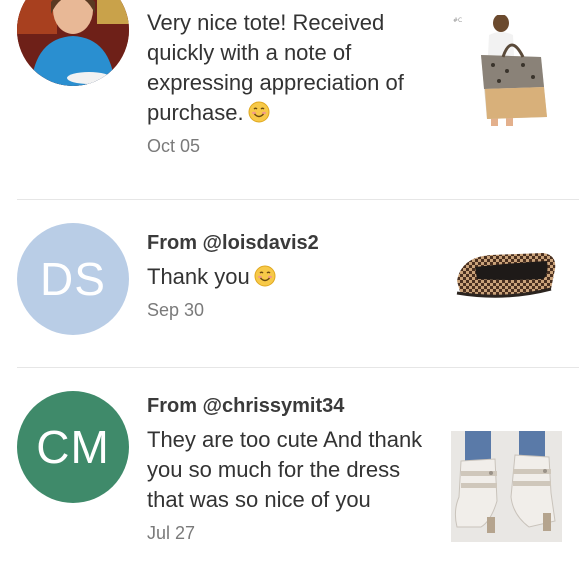 The width and height of the screenshot is (579, 580). Describe the element at coordinates (292, 243) in the screenshot. I see `review-author: From @loisdavis2` at that location.